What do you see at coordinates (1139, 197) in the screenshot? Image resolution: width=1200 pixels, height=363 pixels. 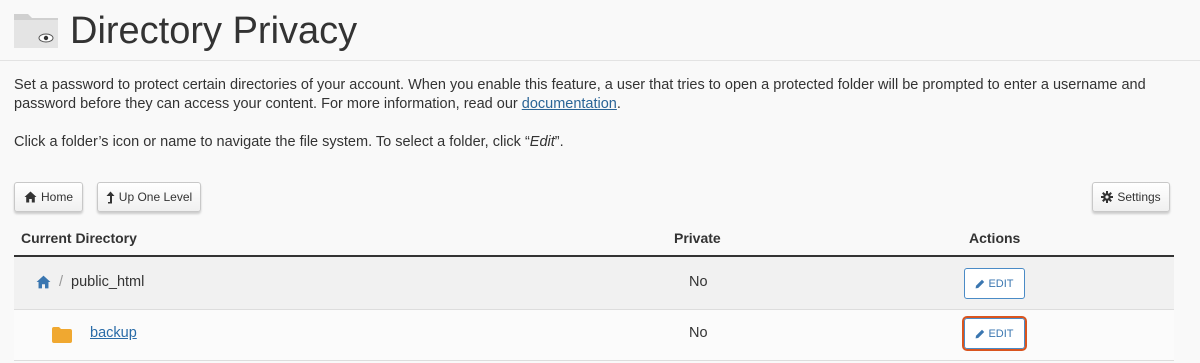 I see `settings-button-label: Settings` at bounding box center [1139, 197].